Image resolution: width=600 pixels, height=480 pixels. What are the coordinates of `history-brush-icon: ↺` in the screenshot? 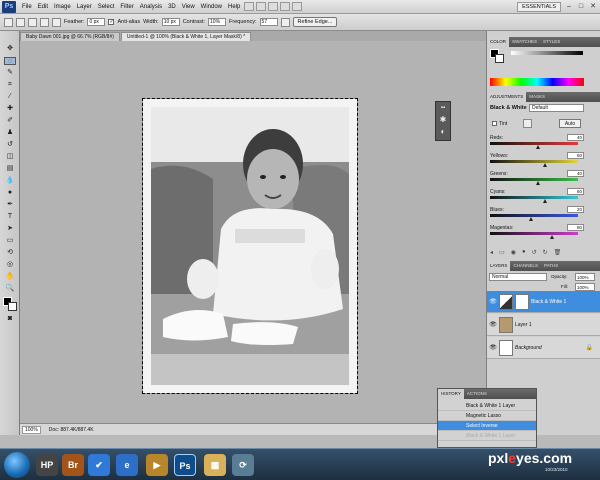 It's located at (10, 145).